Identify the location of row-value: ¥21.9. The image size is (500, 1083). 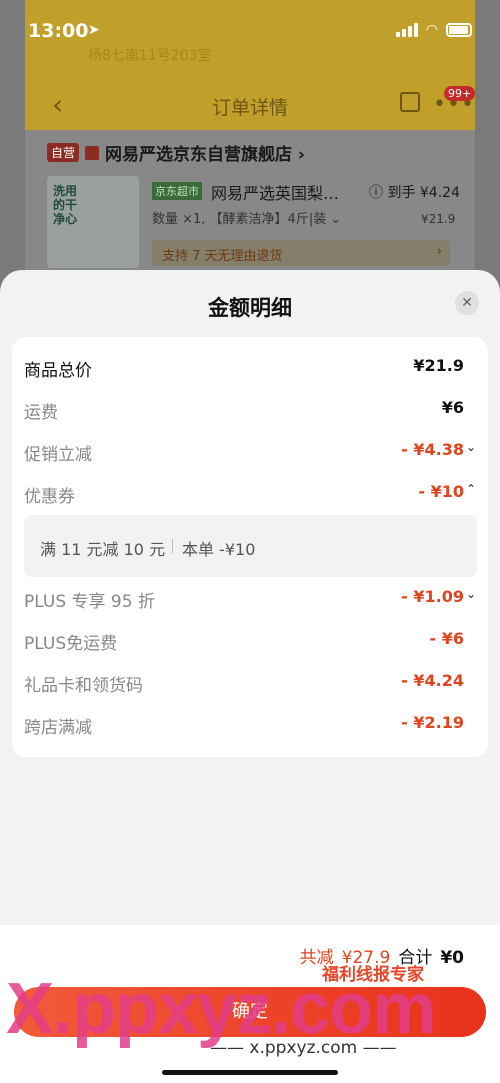
(438, 365).